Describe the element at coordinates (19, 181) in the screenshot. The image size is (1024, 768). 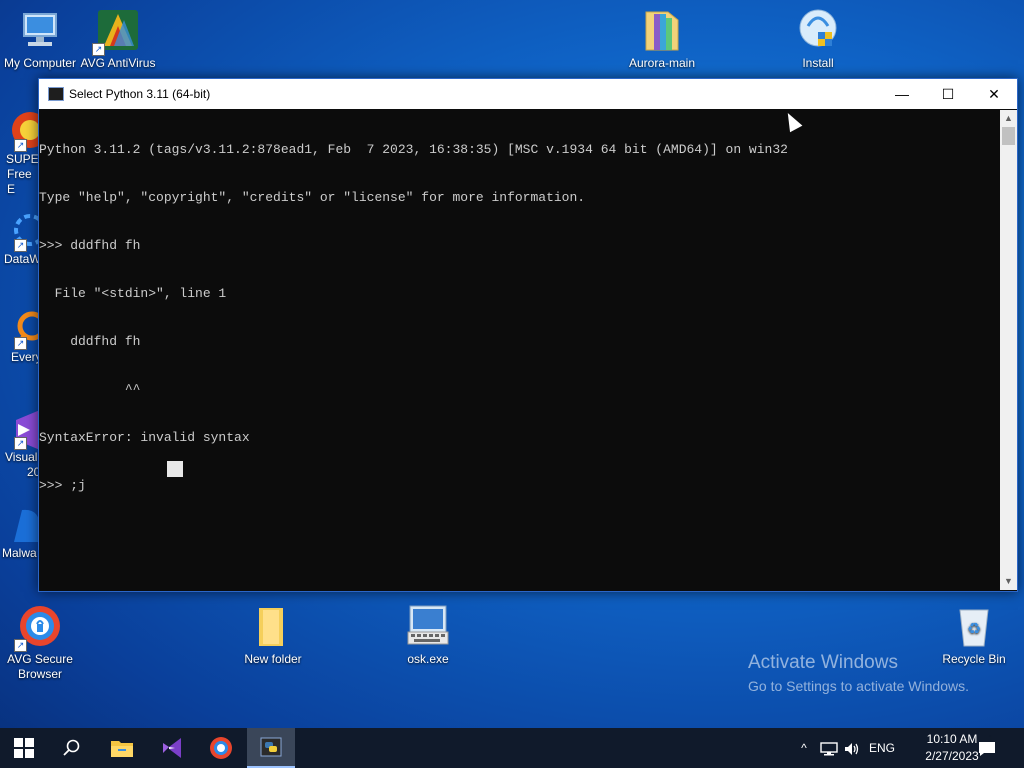
I see `free-label: Free E` at that location.